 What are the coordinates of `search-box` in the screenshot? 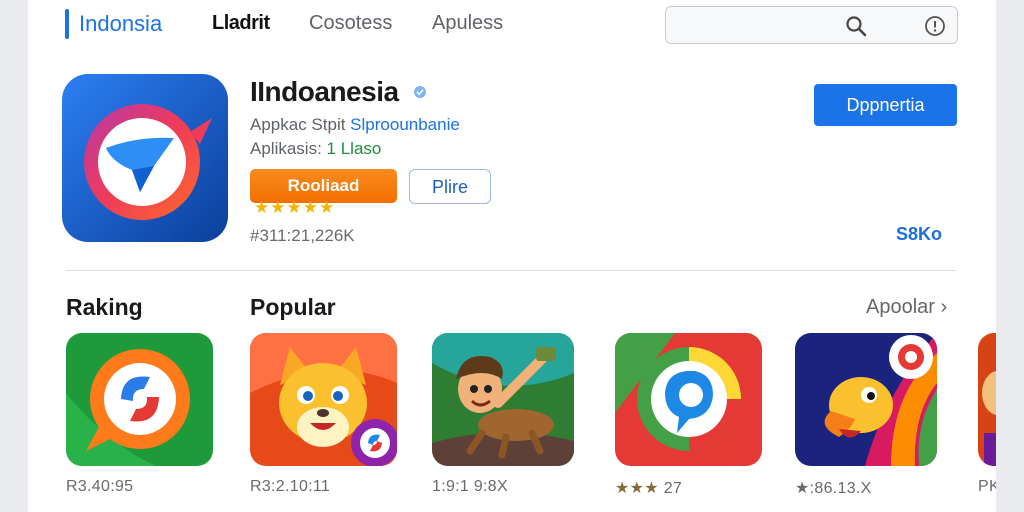 It's located at (811, 25).